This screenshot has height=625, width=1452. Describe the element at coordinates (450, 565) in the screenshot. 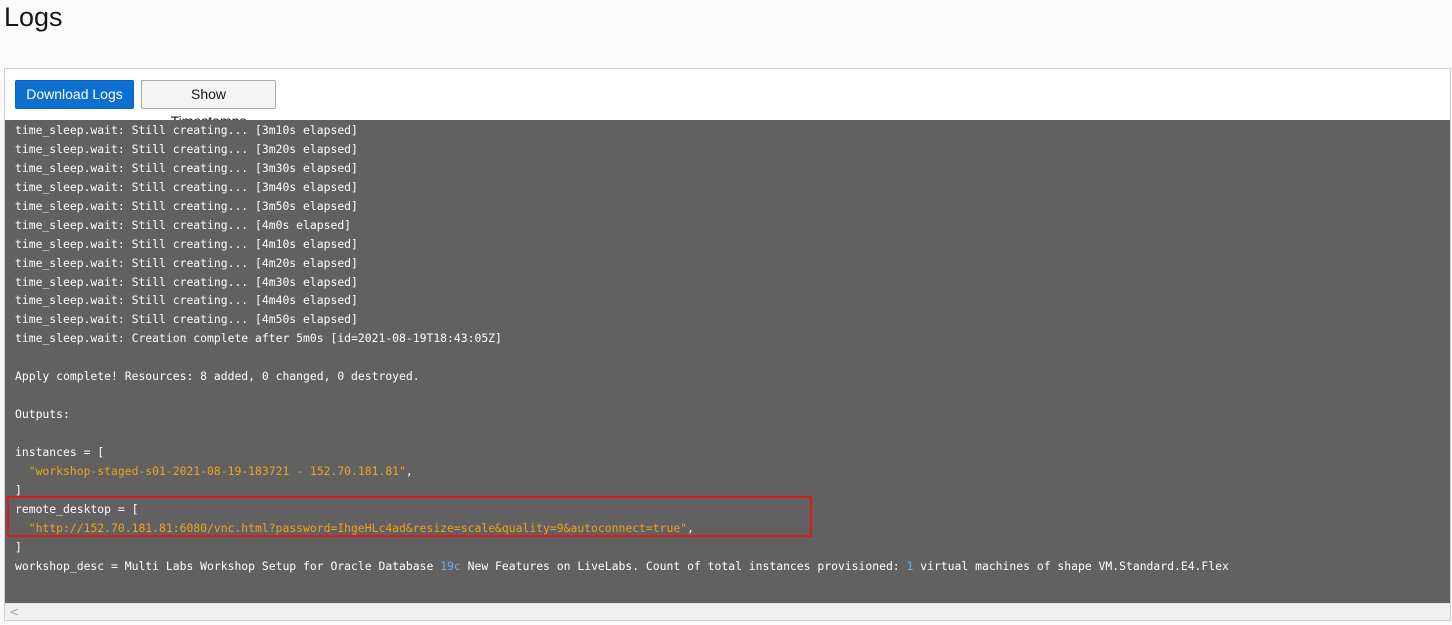

I see `log-number: 19c` at that location.